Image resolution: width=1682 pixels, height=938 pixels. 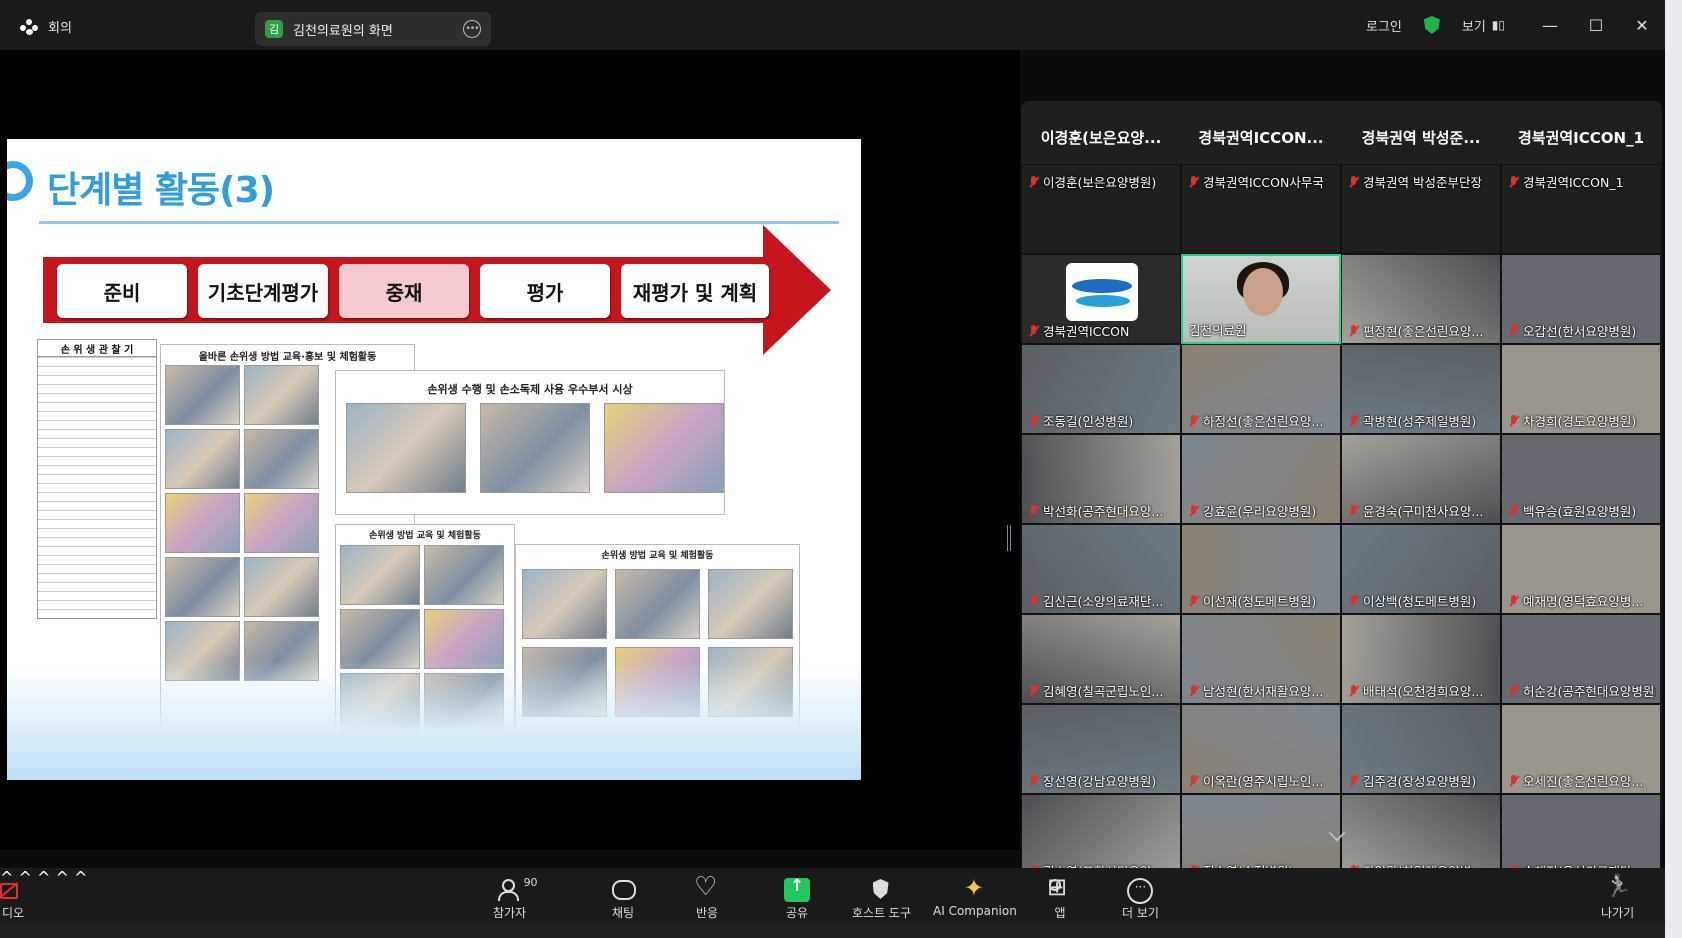 I want to click on host-shield-icon, so click(x=882, y=890).